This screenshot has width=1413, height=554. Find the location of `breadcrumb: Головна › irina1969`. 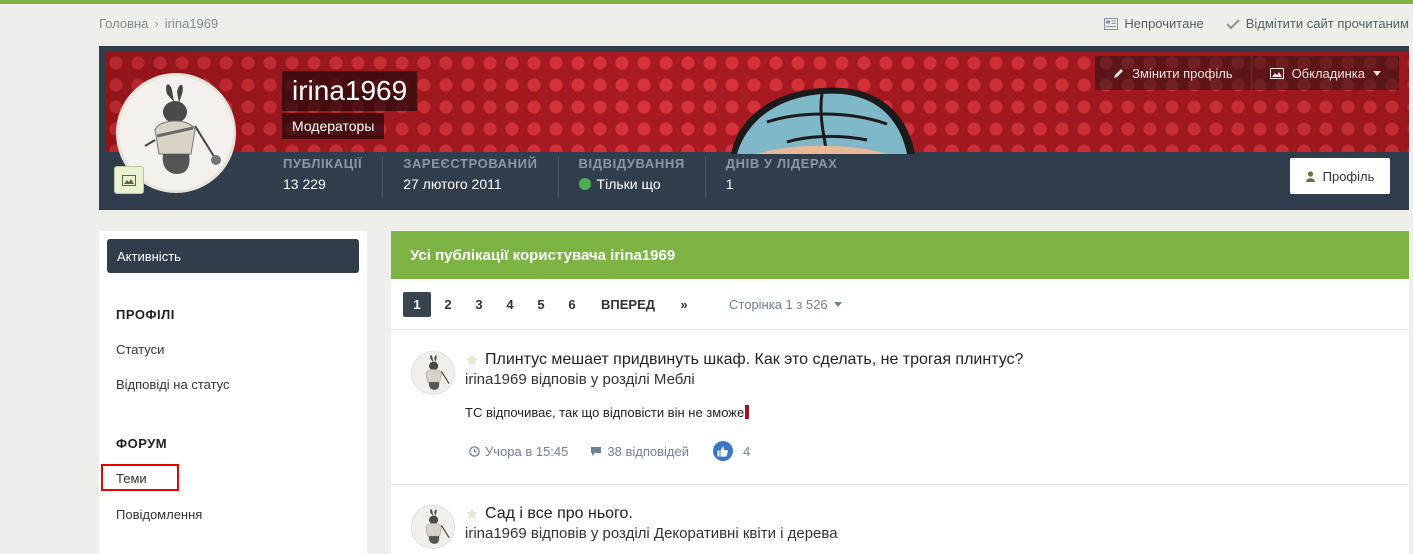

breadcrumb: Головна › irina1969 is located at coordinates (158, 23).